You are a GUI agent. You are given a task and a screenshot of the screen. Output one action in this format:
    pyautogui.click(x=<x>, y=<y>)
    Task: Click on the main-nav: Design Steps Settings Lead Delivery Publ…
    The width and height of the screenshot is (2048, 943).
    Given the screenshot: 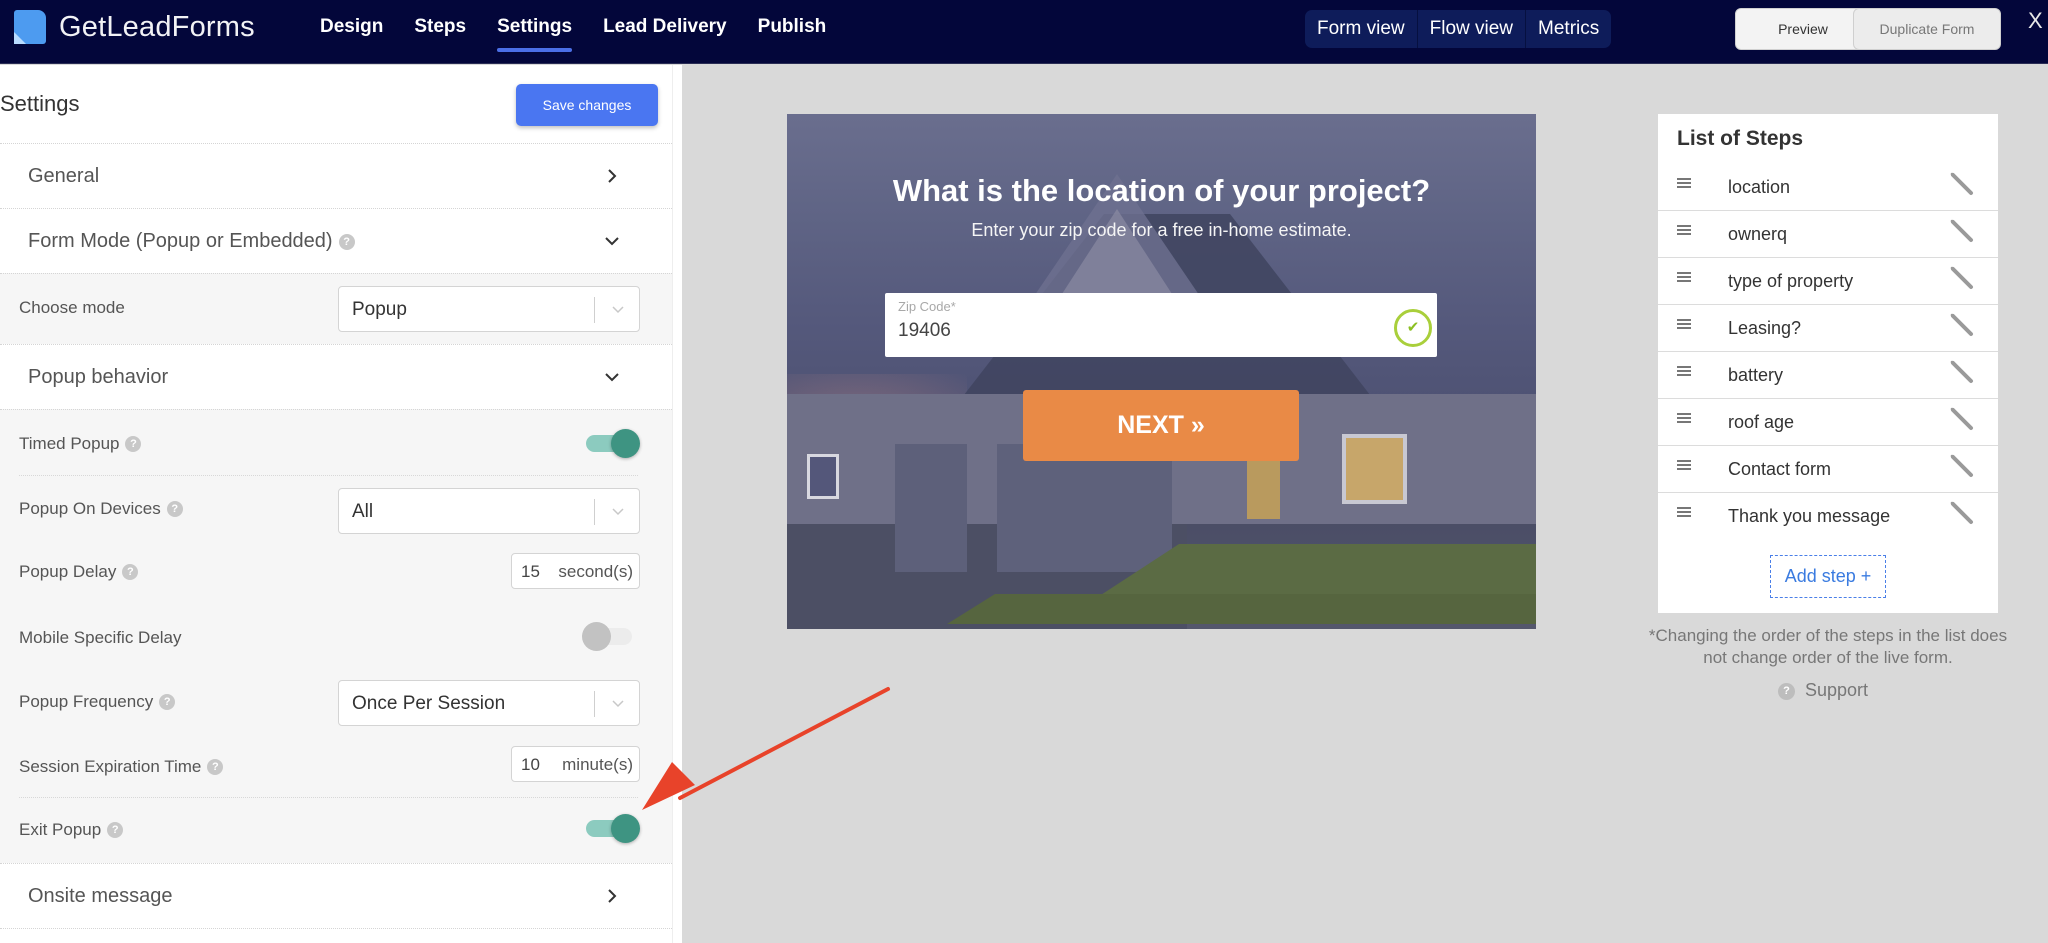 What is the action you would take?
    pyautogui.click(x=573, y=32)
    